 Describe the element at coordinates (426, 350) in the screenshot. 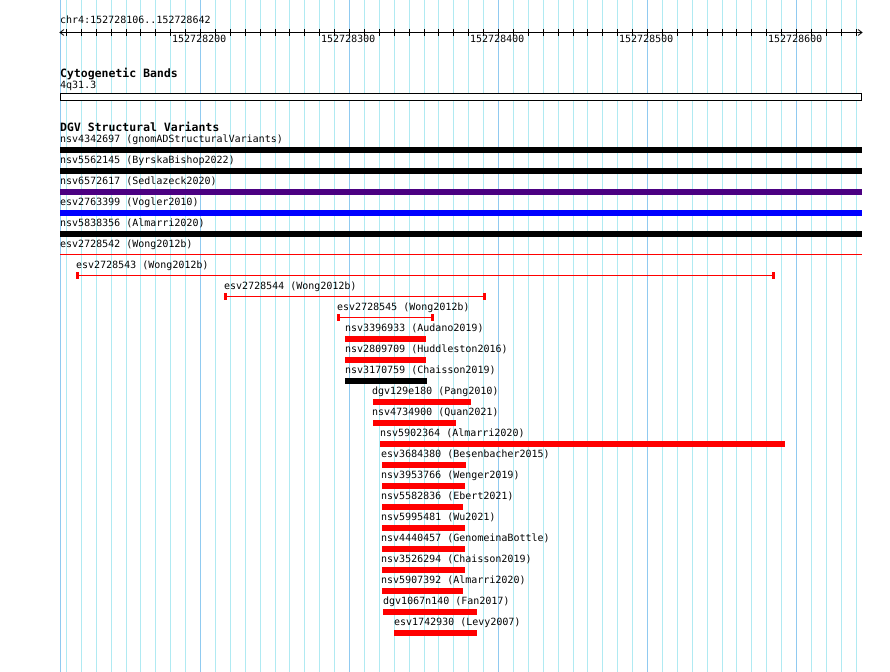

I see `feature-label: nsv2809709 (Huddleston2016)` at that location.